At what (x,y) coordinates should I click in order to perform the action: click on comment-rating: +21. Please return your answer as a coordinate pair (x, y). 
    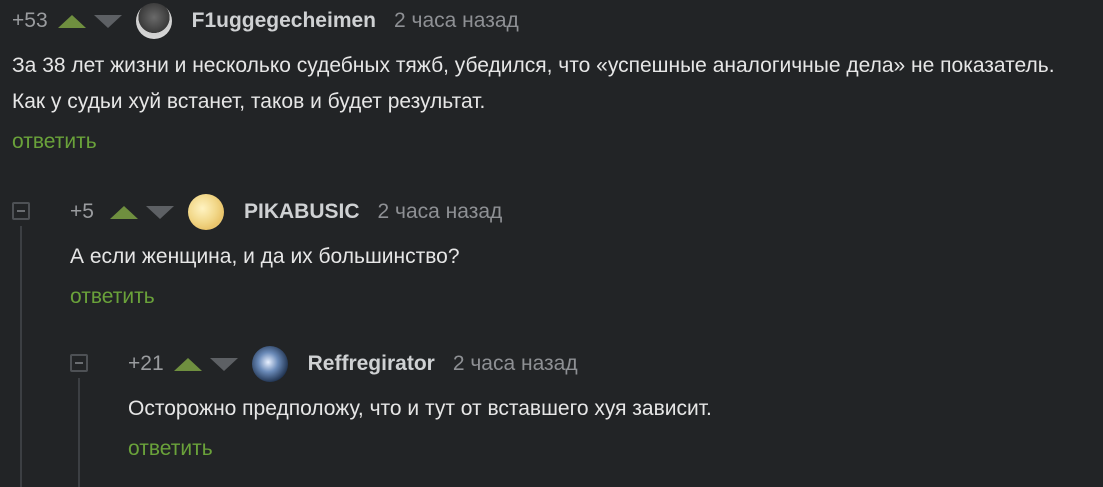
    Looking at the image, I should click on (146, 363).